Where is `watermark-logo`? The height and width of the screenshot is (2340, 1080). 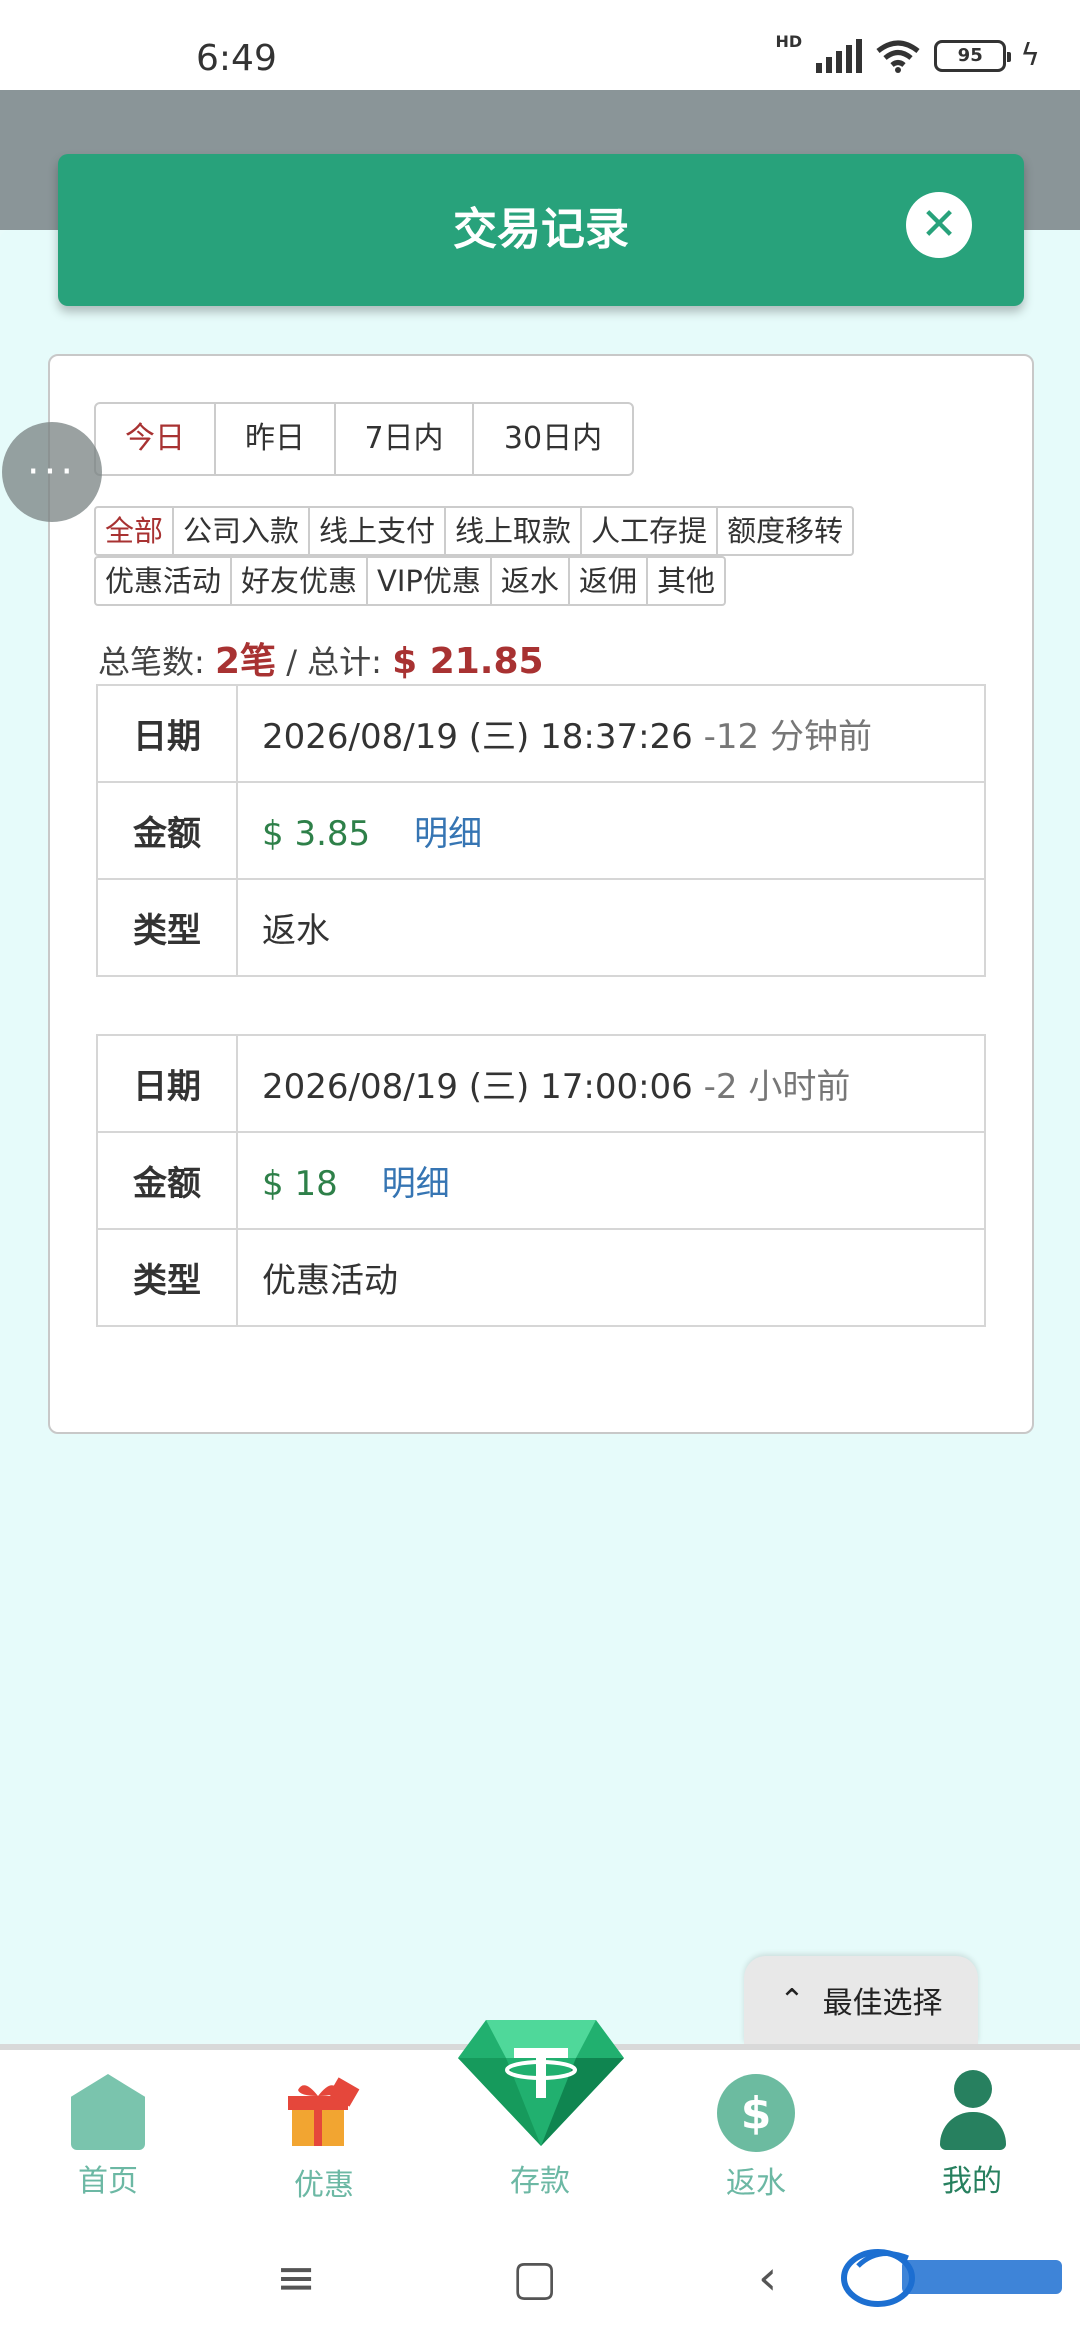 watermark-logo is located at coordinates (951, 2278).